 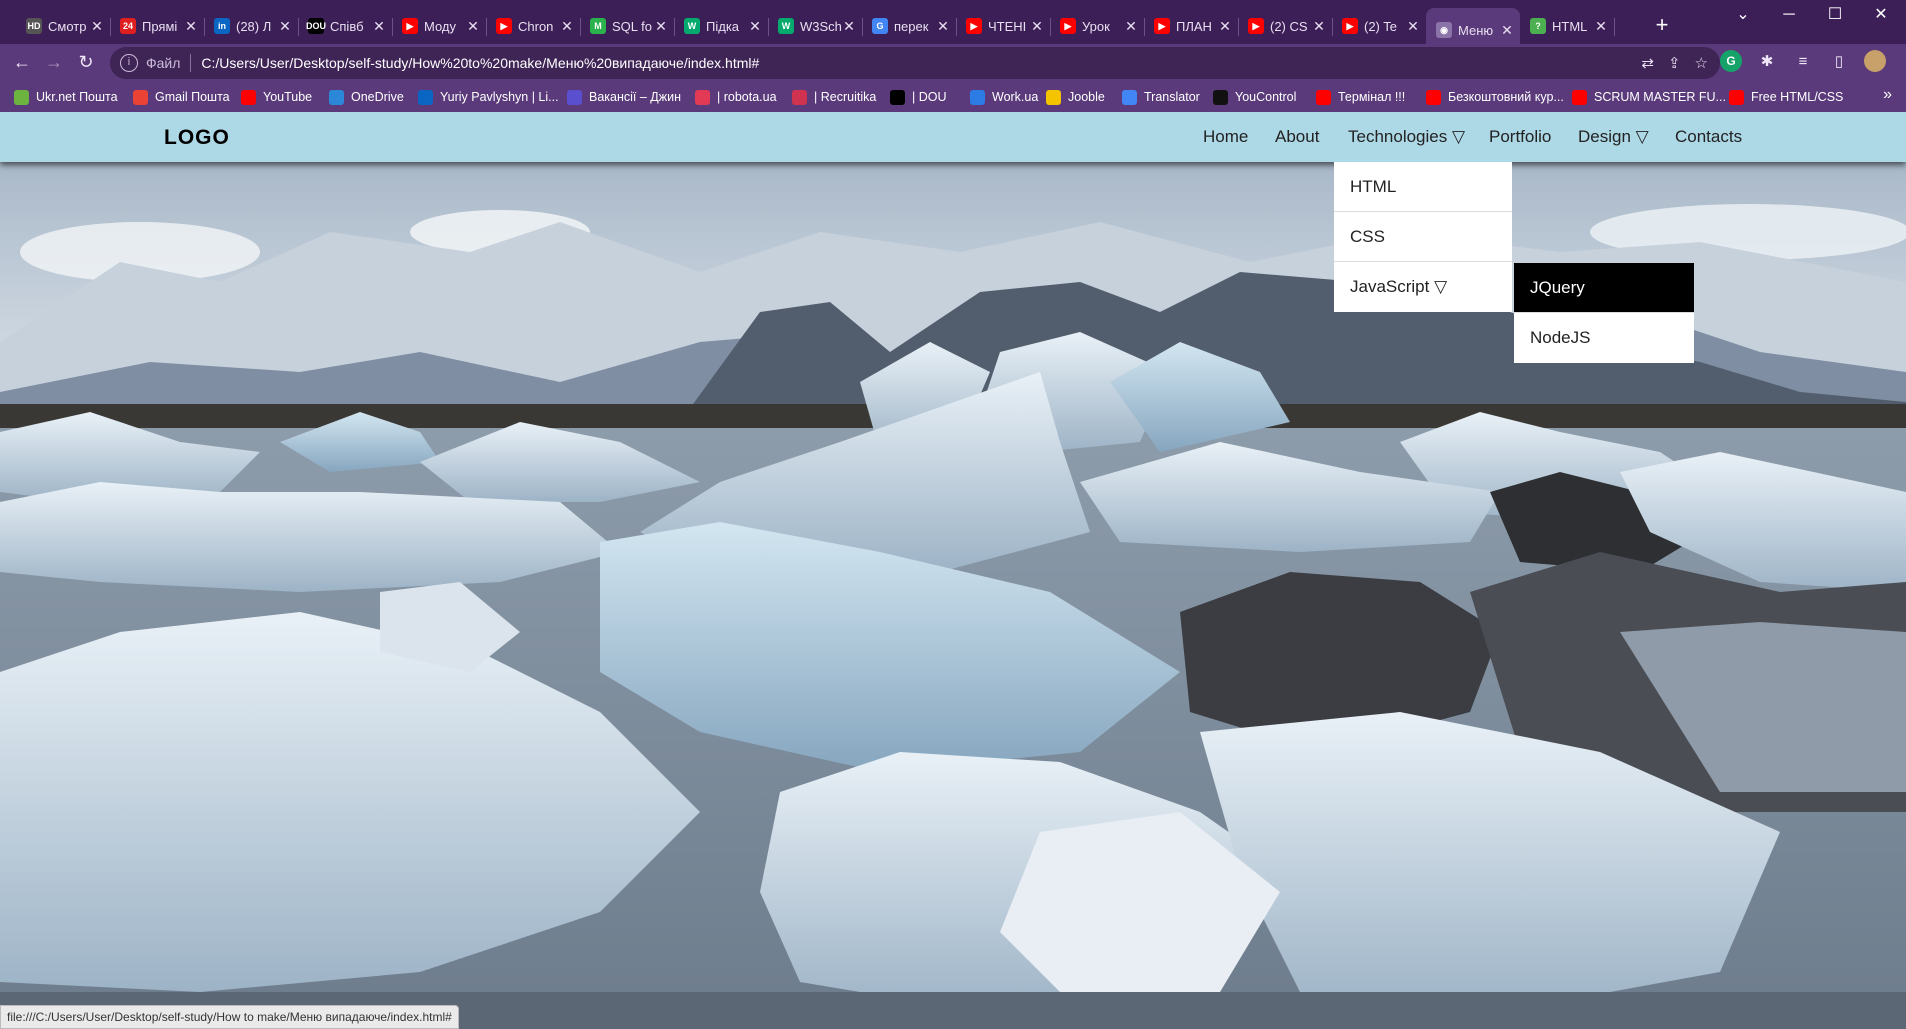 I want to click on profile-avatar, so click(x=1875, y=61).